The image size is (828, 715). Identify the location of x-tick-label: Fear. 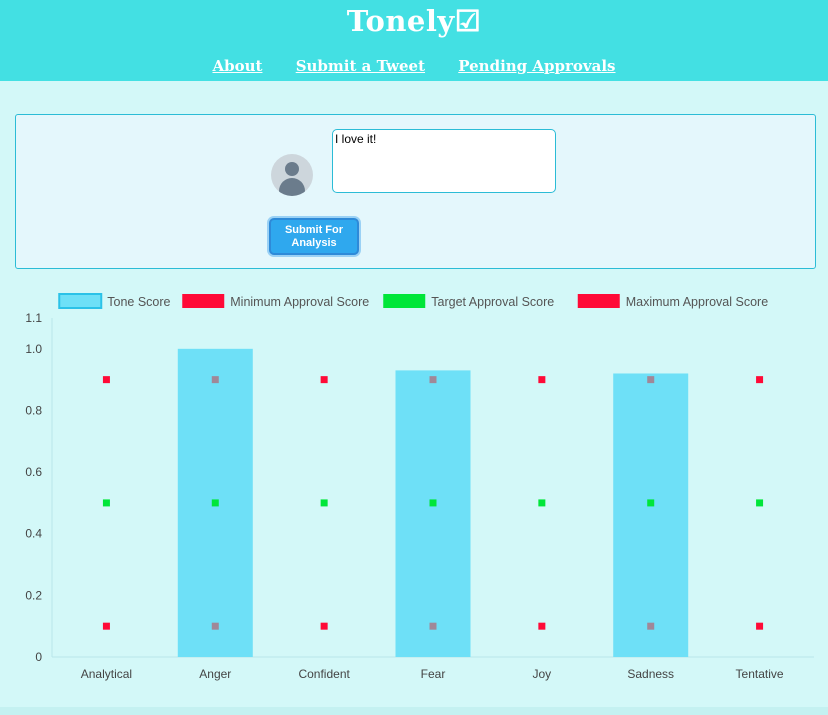
(433, 674).